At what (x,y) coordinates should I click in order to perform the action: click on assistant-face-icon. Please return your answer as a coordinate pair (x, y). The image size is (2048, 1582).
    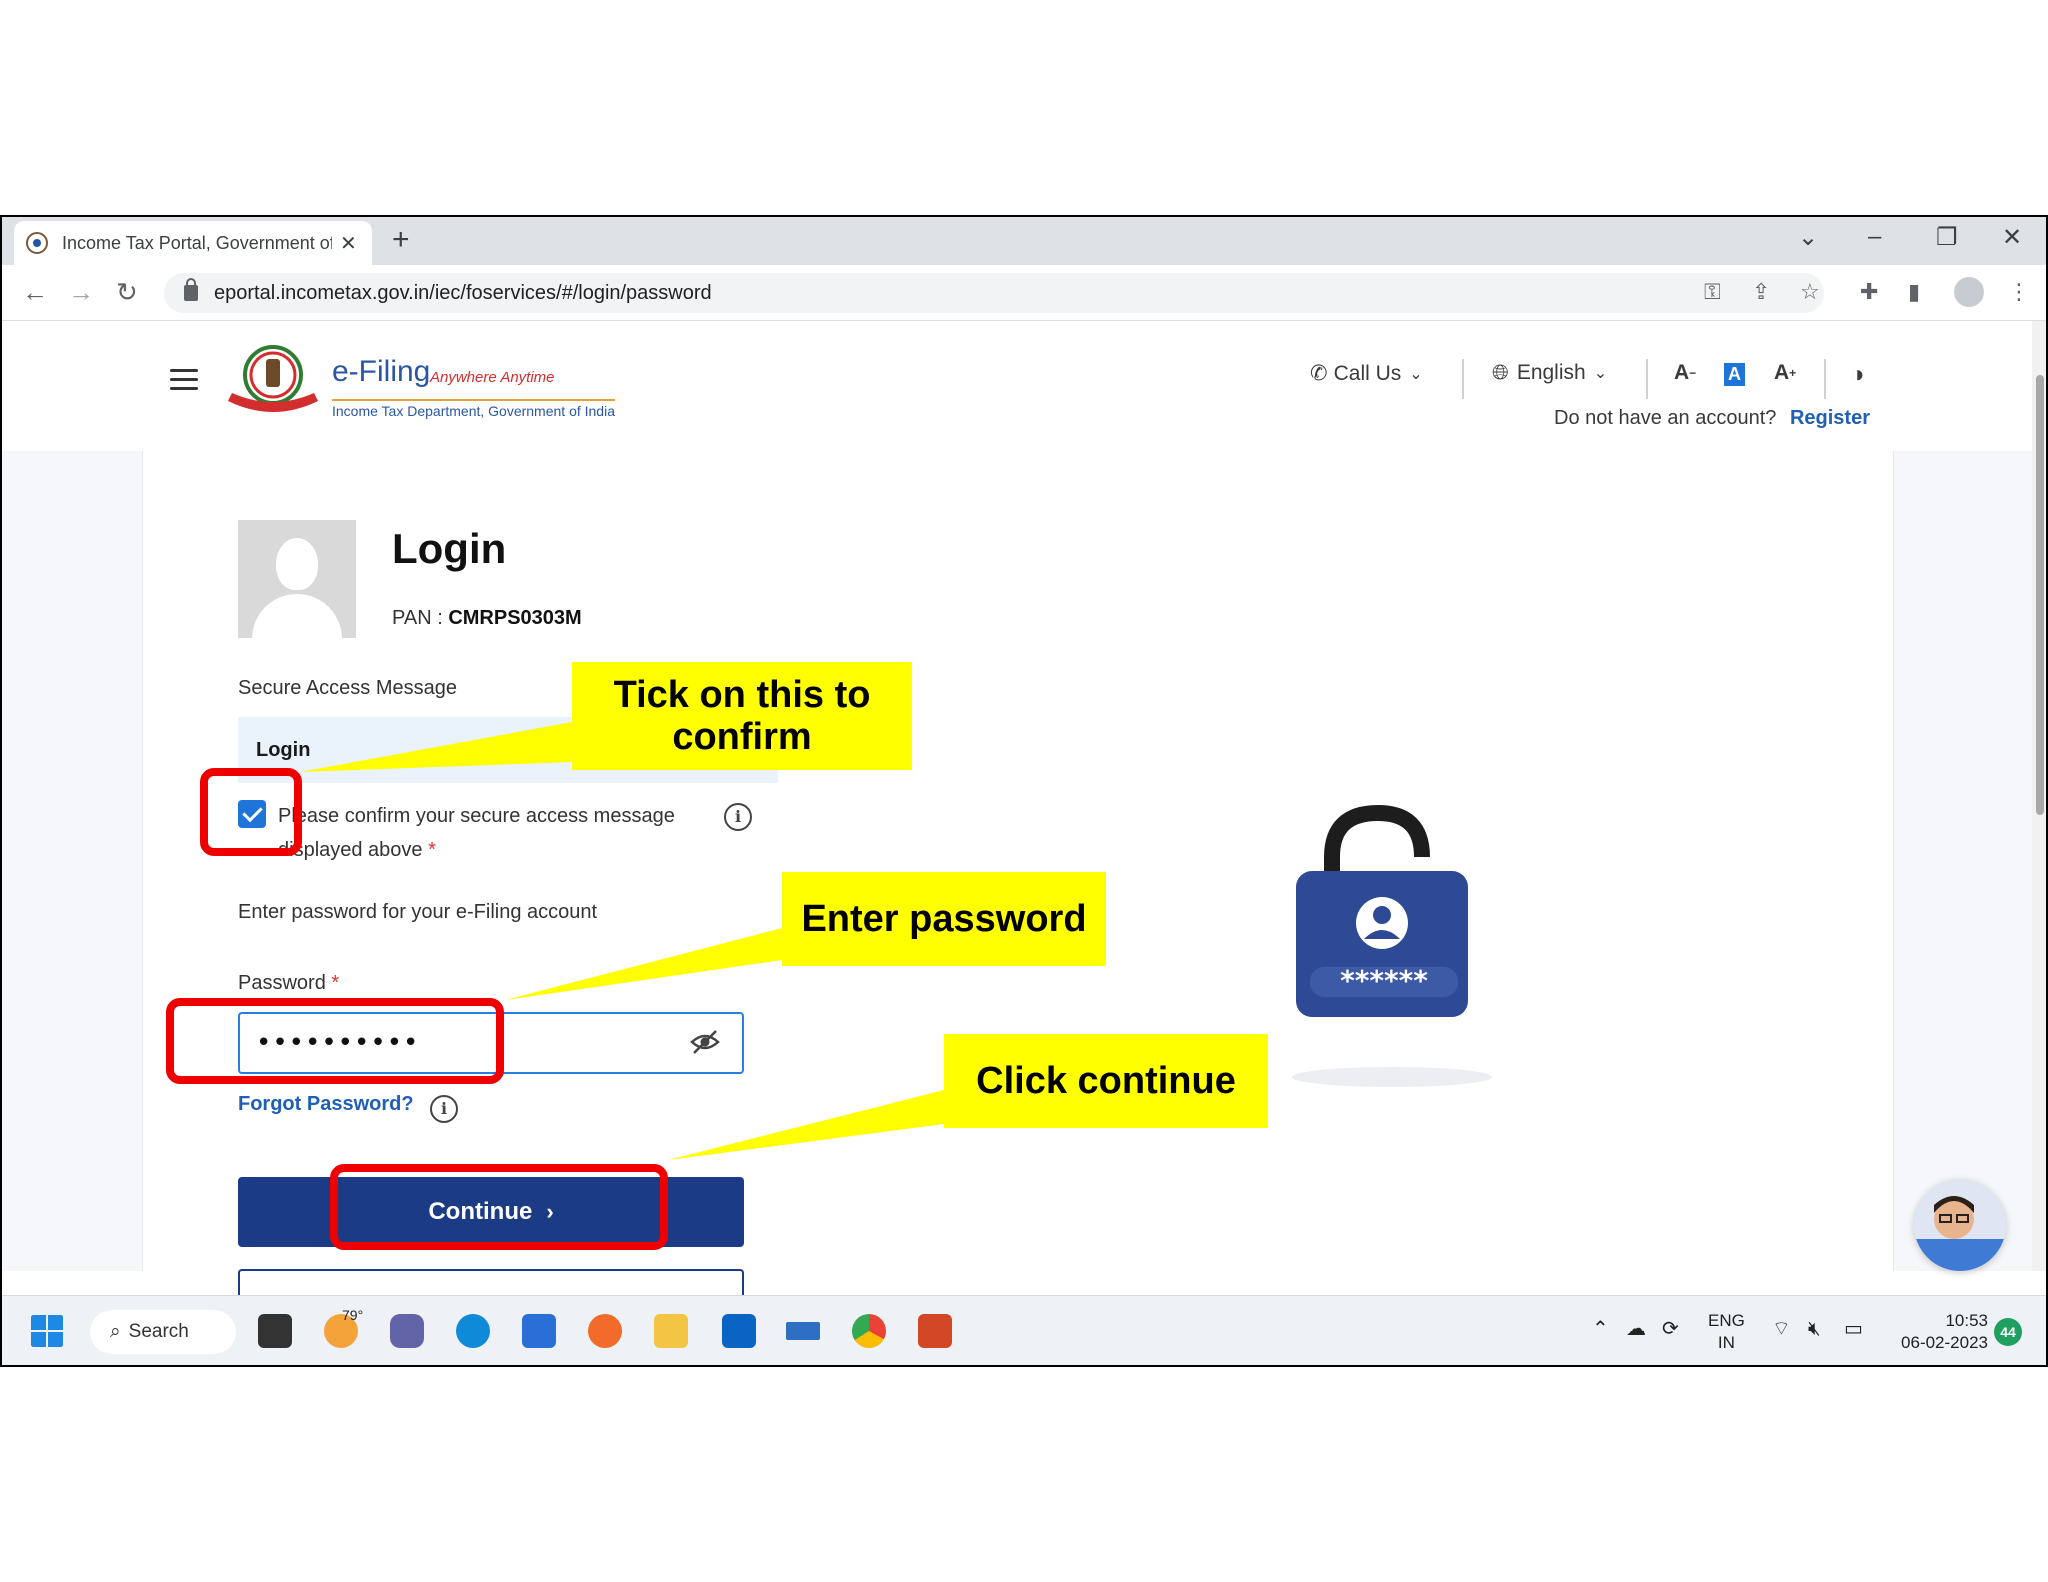
    Looking at the image, I should click on (1960, 1233).